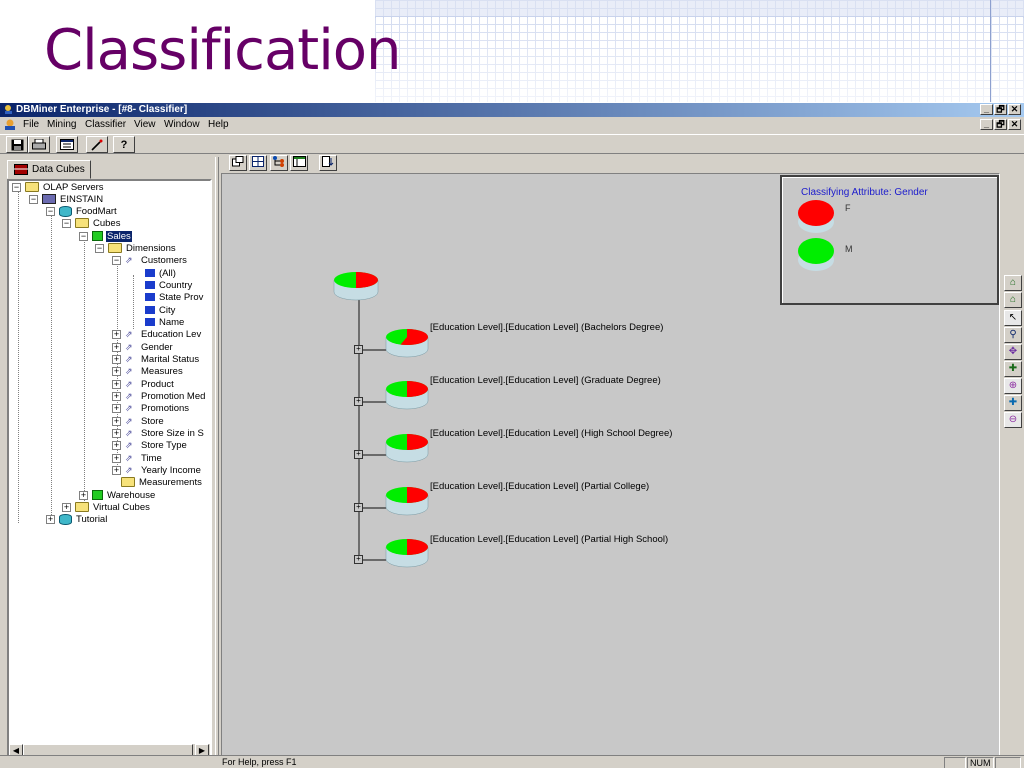 The image size is (1024, 768). I want to click on legend-swatches, so click(816, 235).